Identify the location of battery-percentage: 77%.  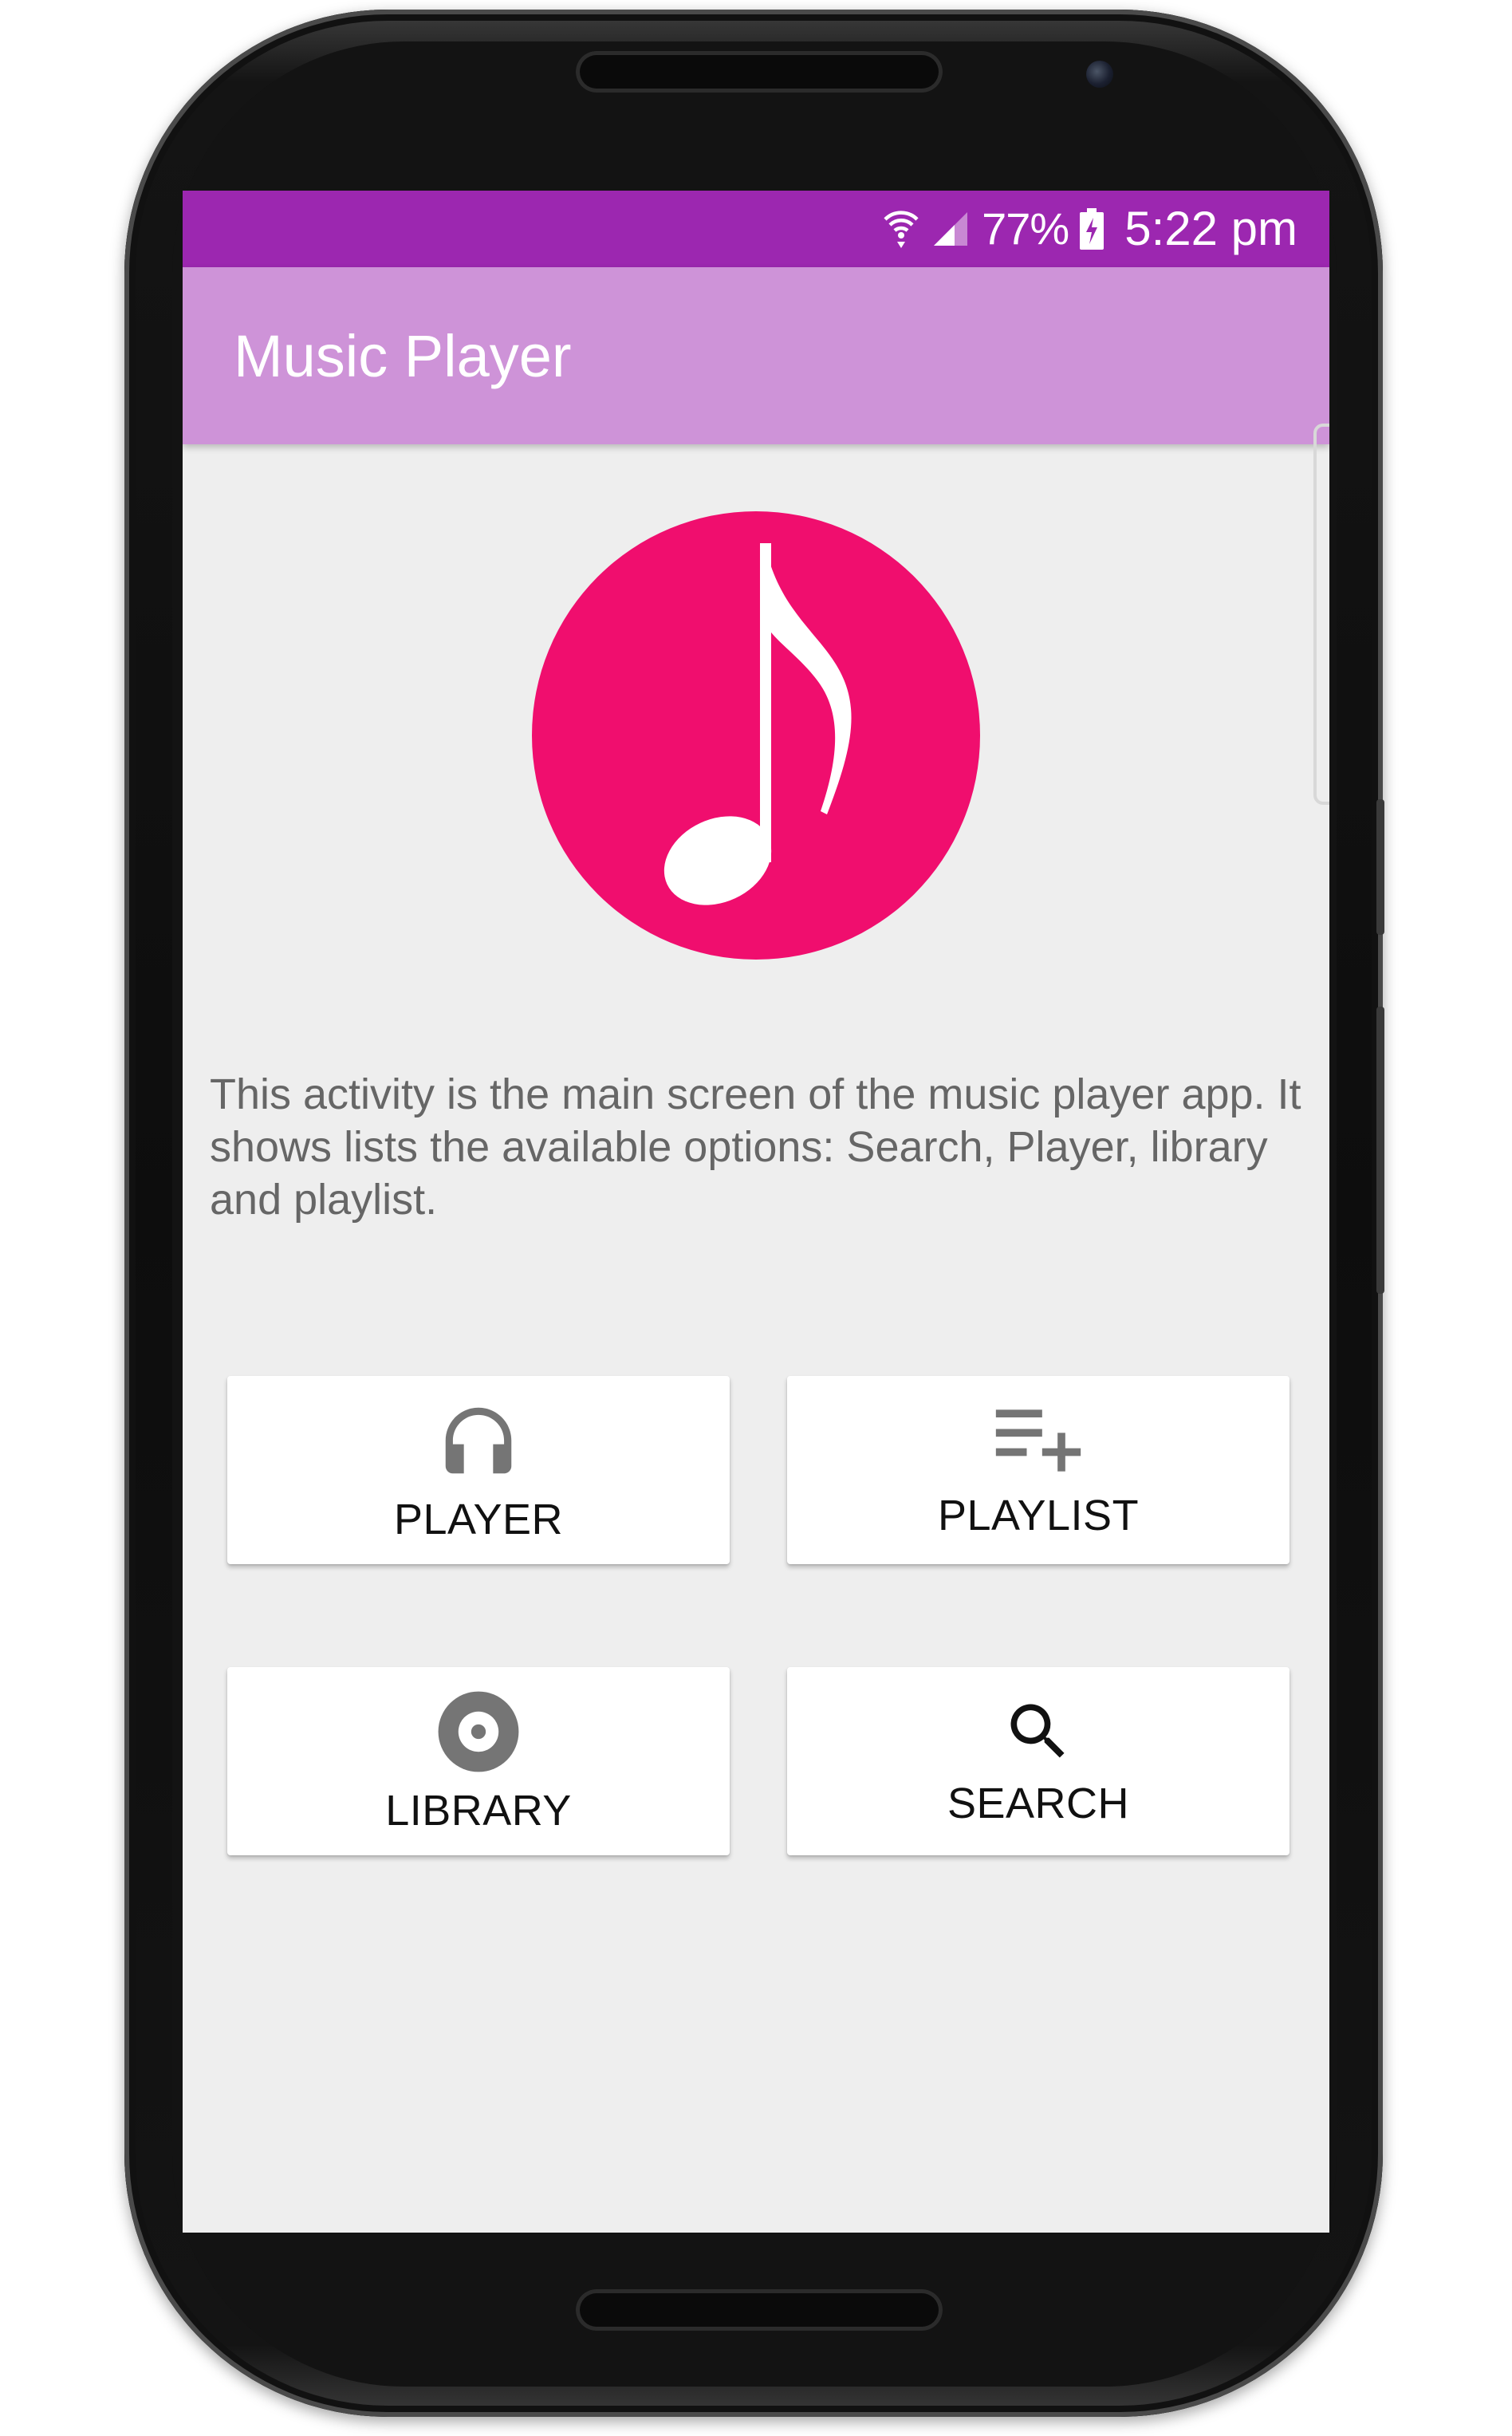
(1025, 228).